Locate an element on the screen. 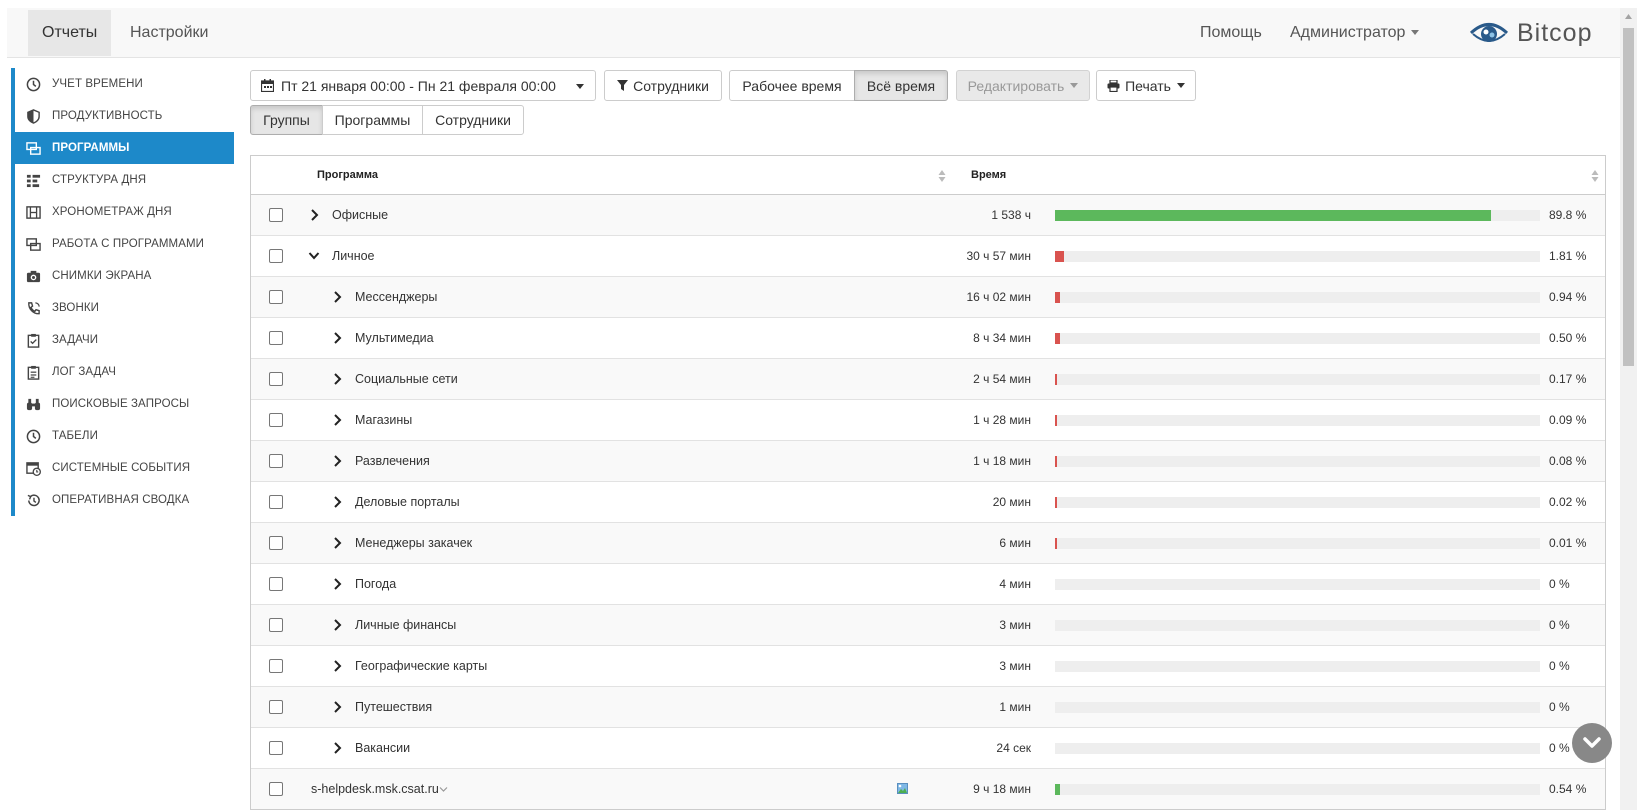 Image resolution: width=1644 pixels, height=810 pixels. table-row: Мессенджеры 16 ч 02 мин 0.94 % is located at coordinates (928, 297).